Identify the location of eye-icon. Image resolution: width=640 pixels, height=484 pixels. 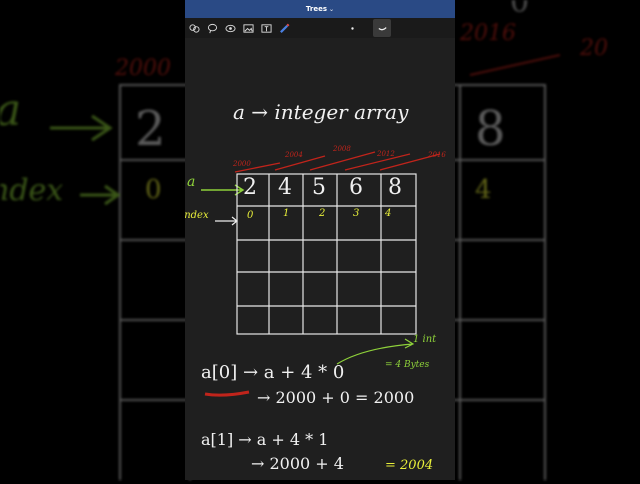
(230, 28).